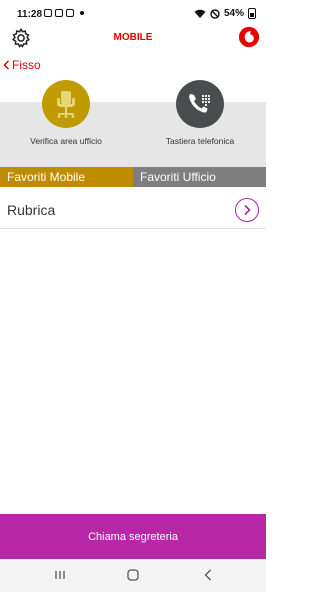 This screenshot has height=592, width=320. Describe the element at coordinates (252, 13) in the screenshot. I see `battery-icon` at that location.